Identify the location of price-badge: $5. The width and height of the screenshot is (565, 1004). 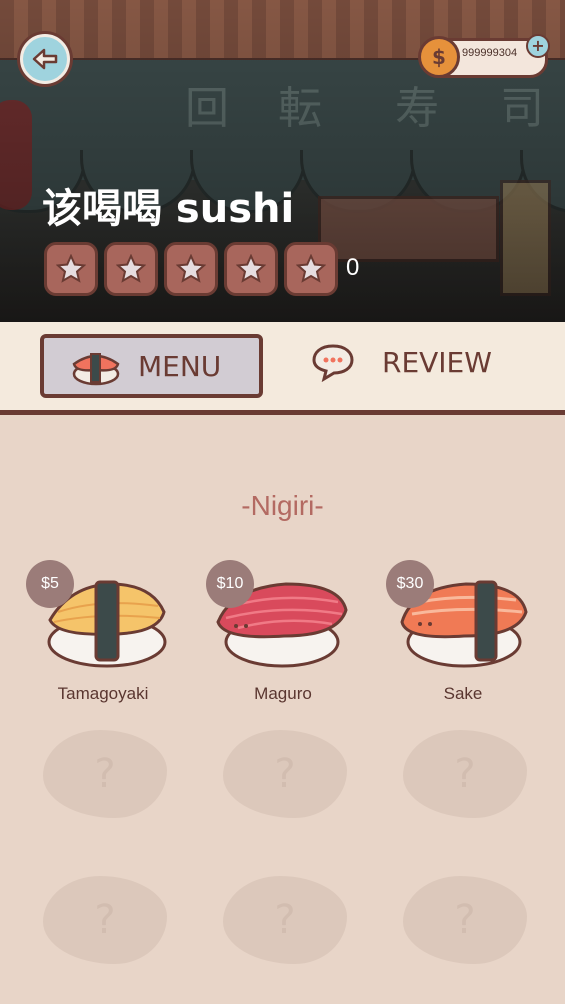
(50, 584).